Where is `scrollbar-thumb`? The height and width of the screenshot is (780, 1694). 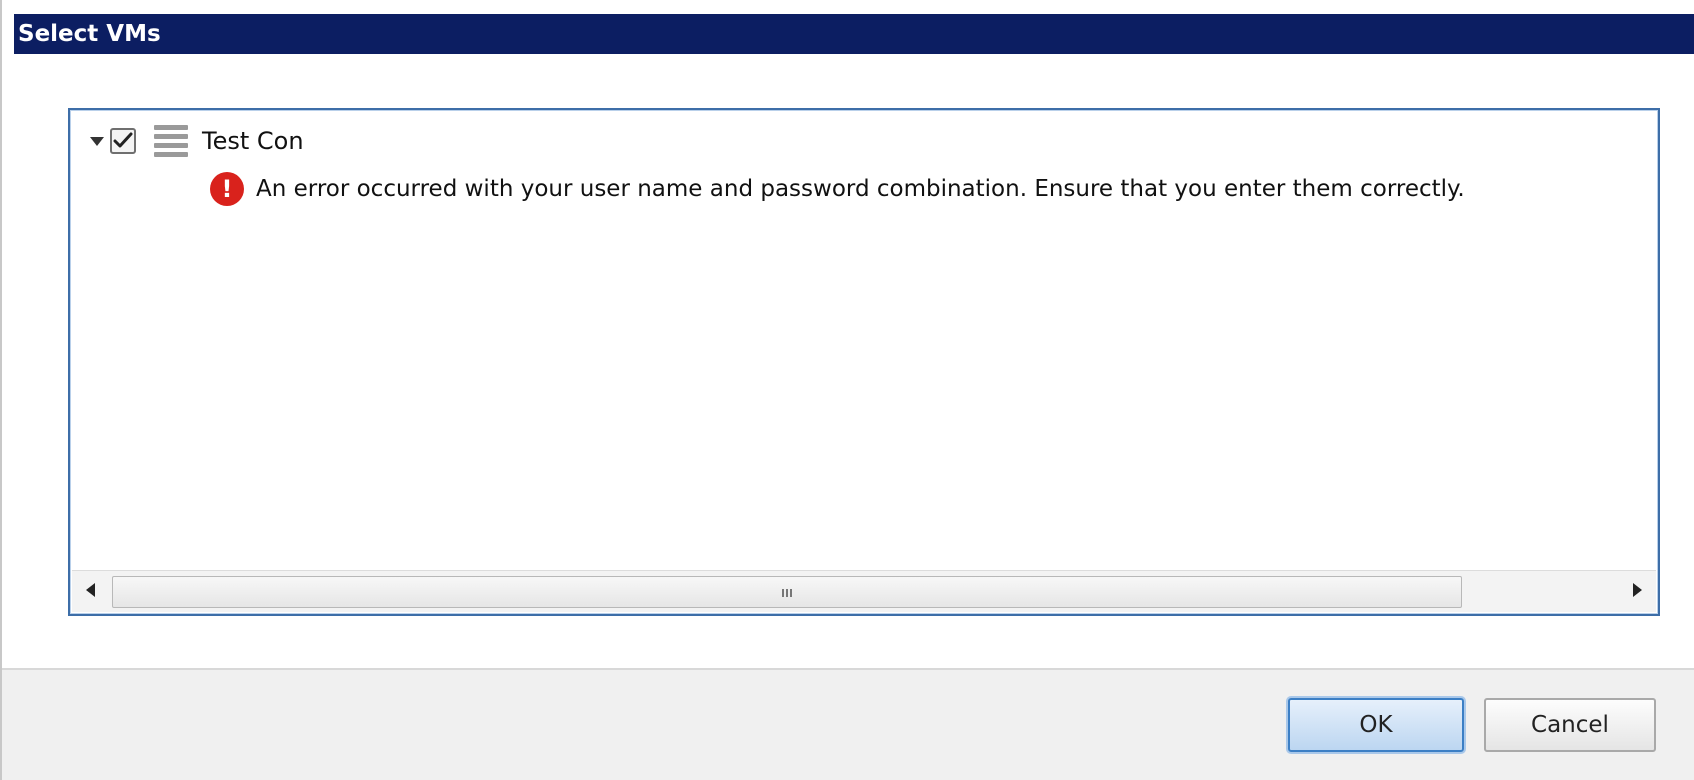
scrollbar-thumb is located at coordinates (787, 592).